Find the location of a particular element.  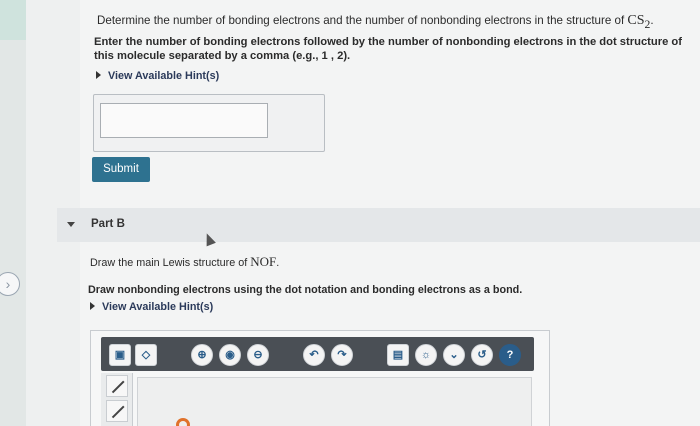

undo-icon: ↶ is located at coordinates (314, 355).